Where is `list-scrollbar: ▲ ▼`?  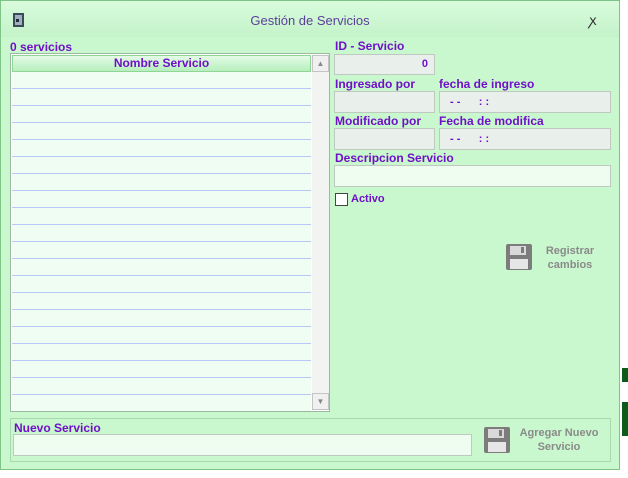 list-scrollbar: ▲ ▼ is located at coordinates (320, 232).